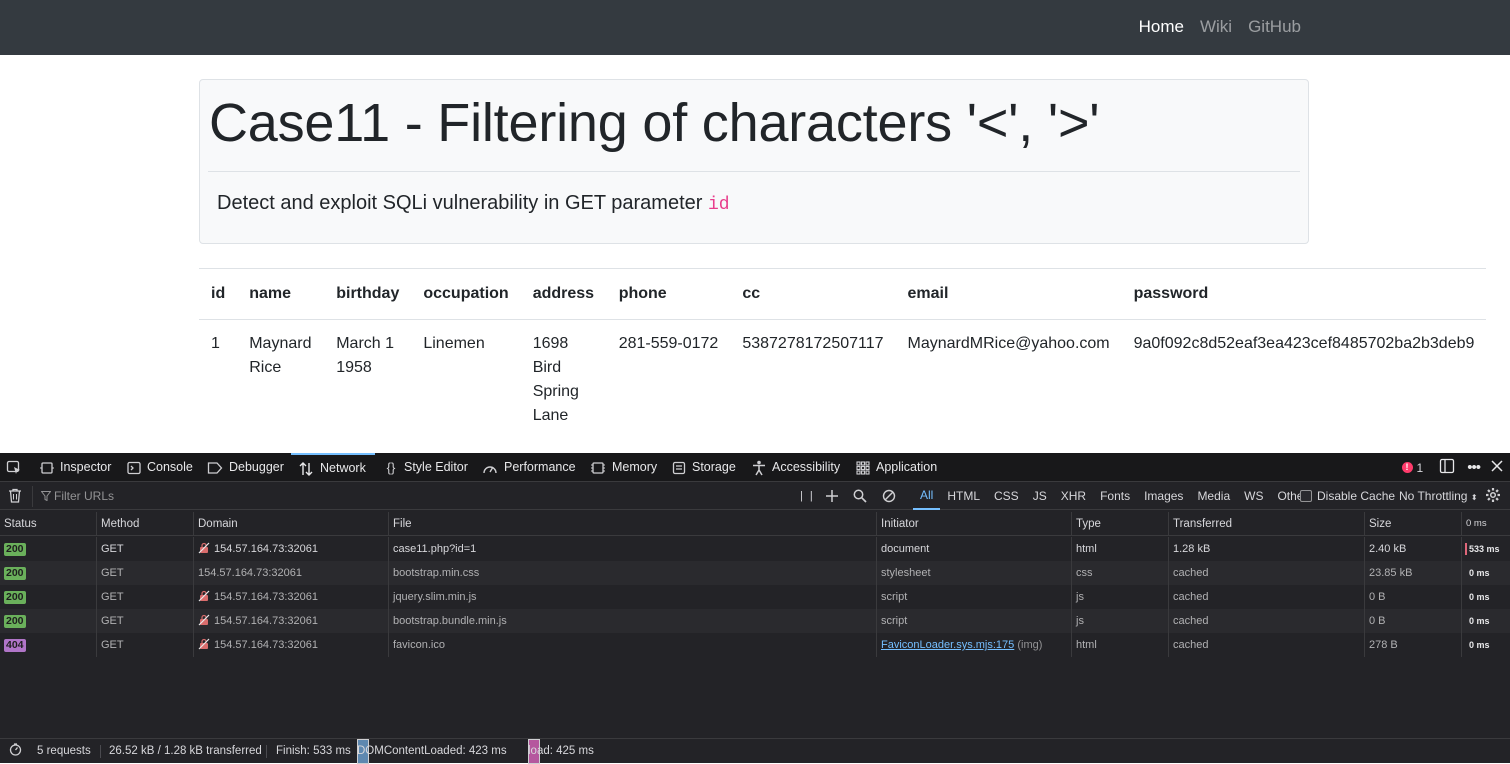 The width and height of the screenshot is (1510, 764). I want to click on request-method: GET, so click(145, 597).